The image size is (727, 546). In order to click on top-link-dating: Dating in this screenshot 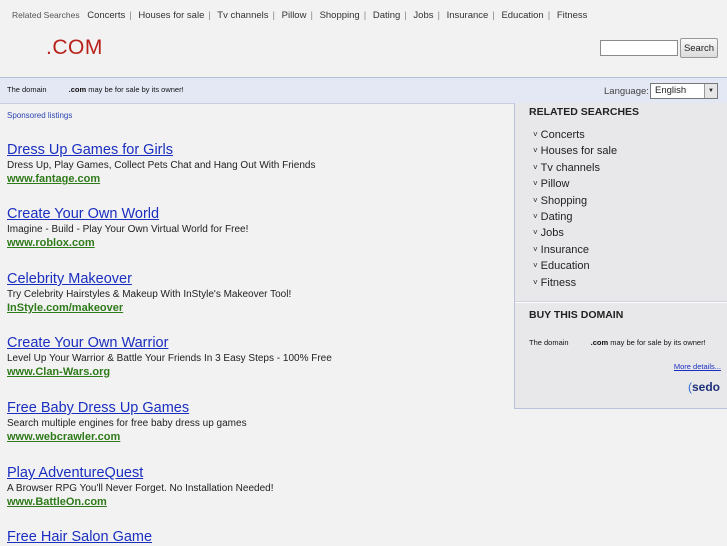, I will do `click(386, 15)`.